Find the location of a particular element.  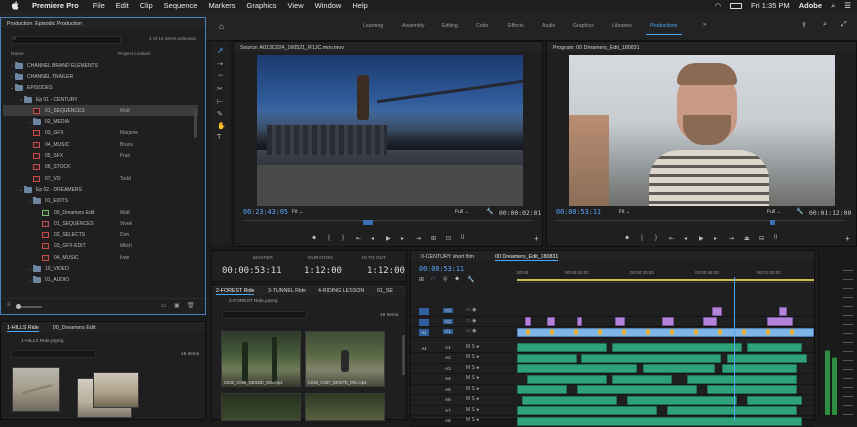

fullscreen-icon: ⤢ is located at coordinates (844, 25).